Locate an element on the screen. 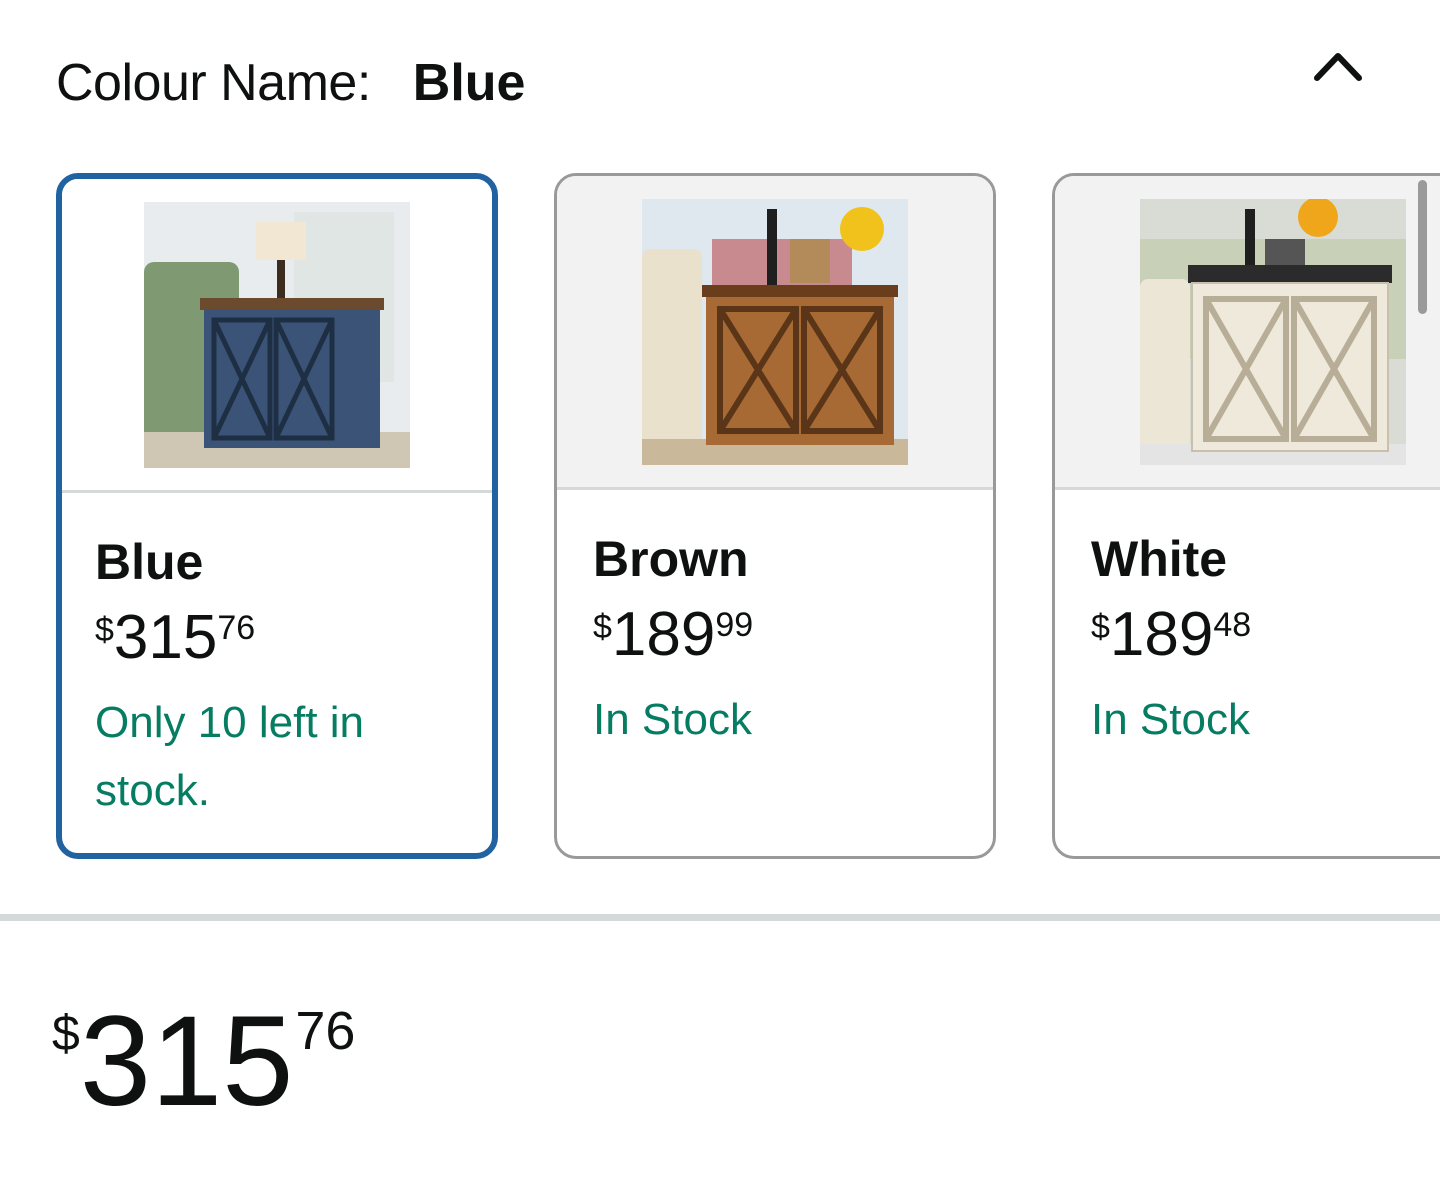  carousel-scrollbar is located at coordinates (1422, 247).